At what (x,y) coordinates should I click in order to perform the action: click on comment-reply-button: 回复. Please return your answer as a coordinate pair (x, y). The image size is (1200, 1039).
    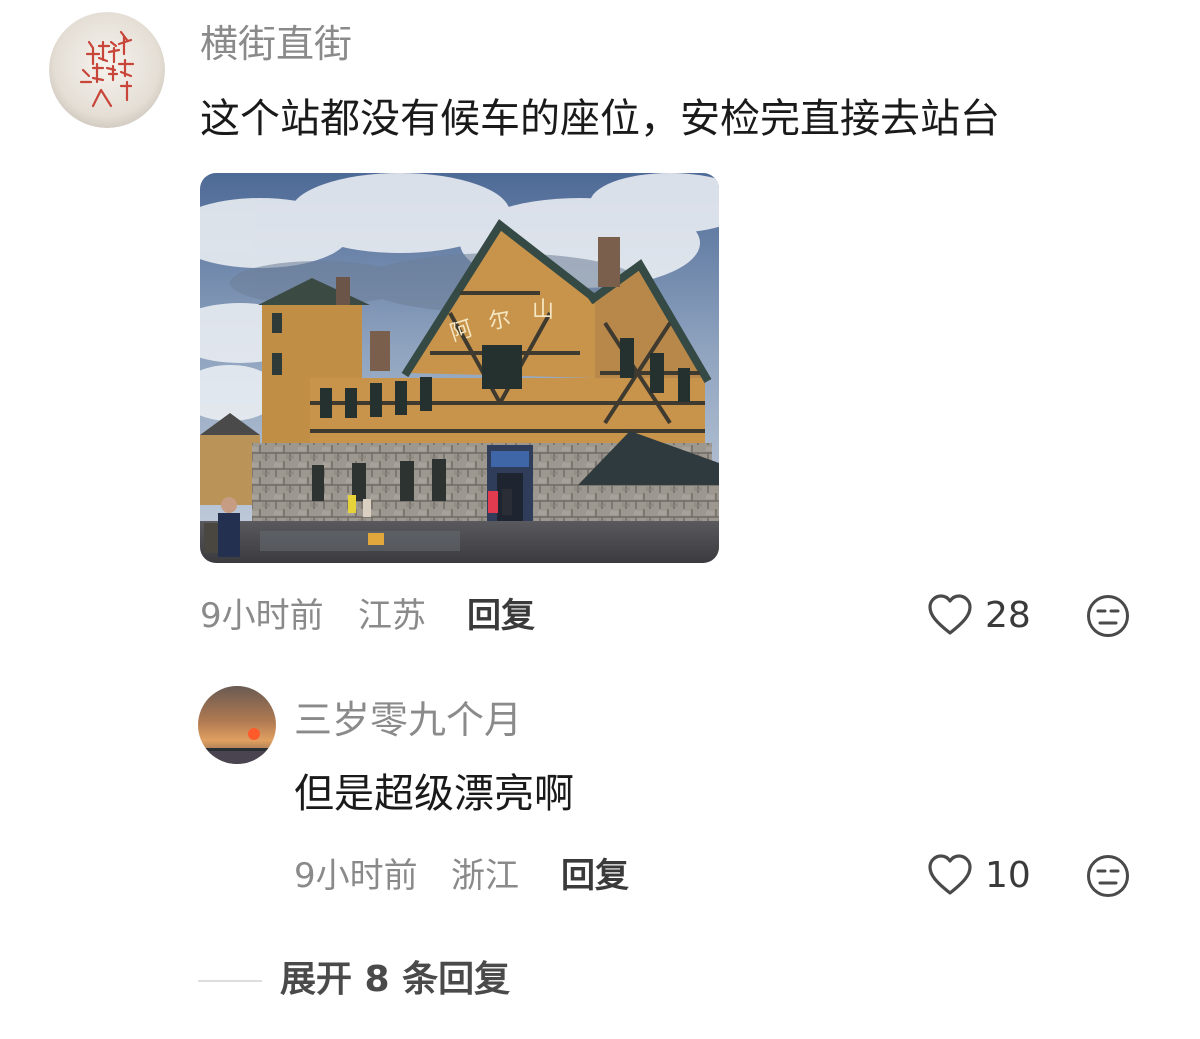
    Looking at the image, I should click on (501, 616).